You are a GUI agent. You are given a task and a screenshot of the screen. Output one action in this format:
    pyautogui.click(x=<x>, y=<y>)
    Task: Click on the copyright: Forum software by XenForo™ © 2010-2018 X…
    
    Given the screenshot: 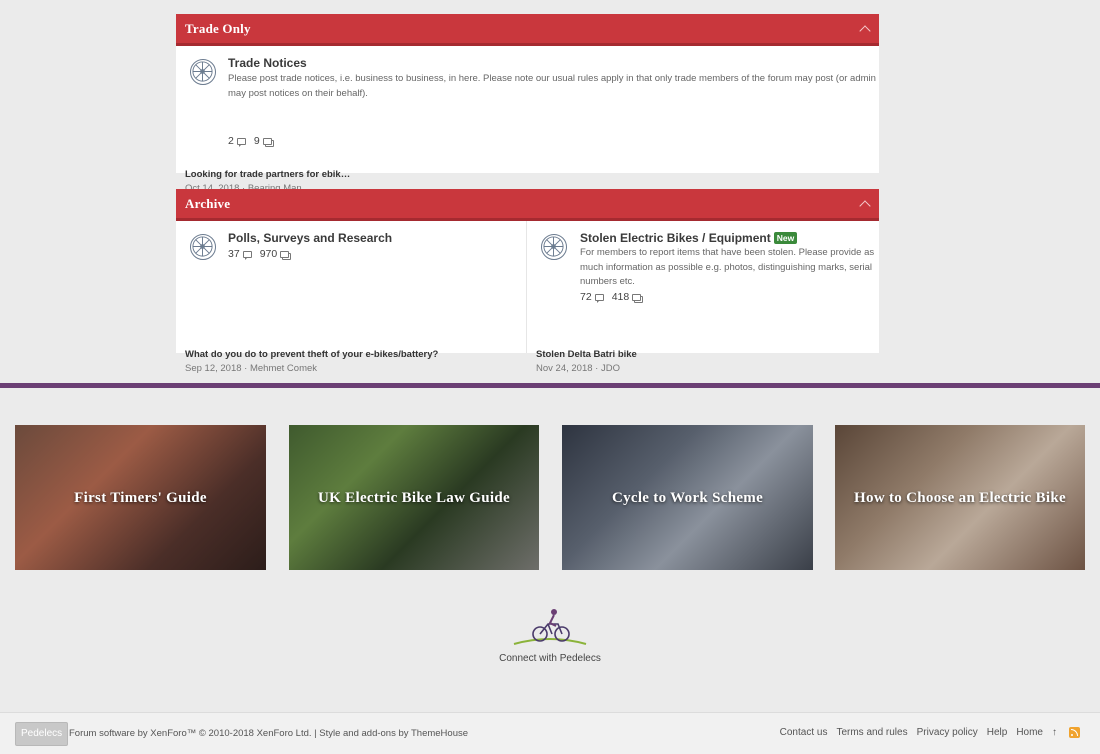 What is the action you would take?
    pyautogui.click(x=269, y=733)
    